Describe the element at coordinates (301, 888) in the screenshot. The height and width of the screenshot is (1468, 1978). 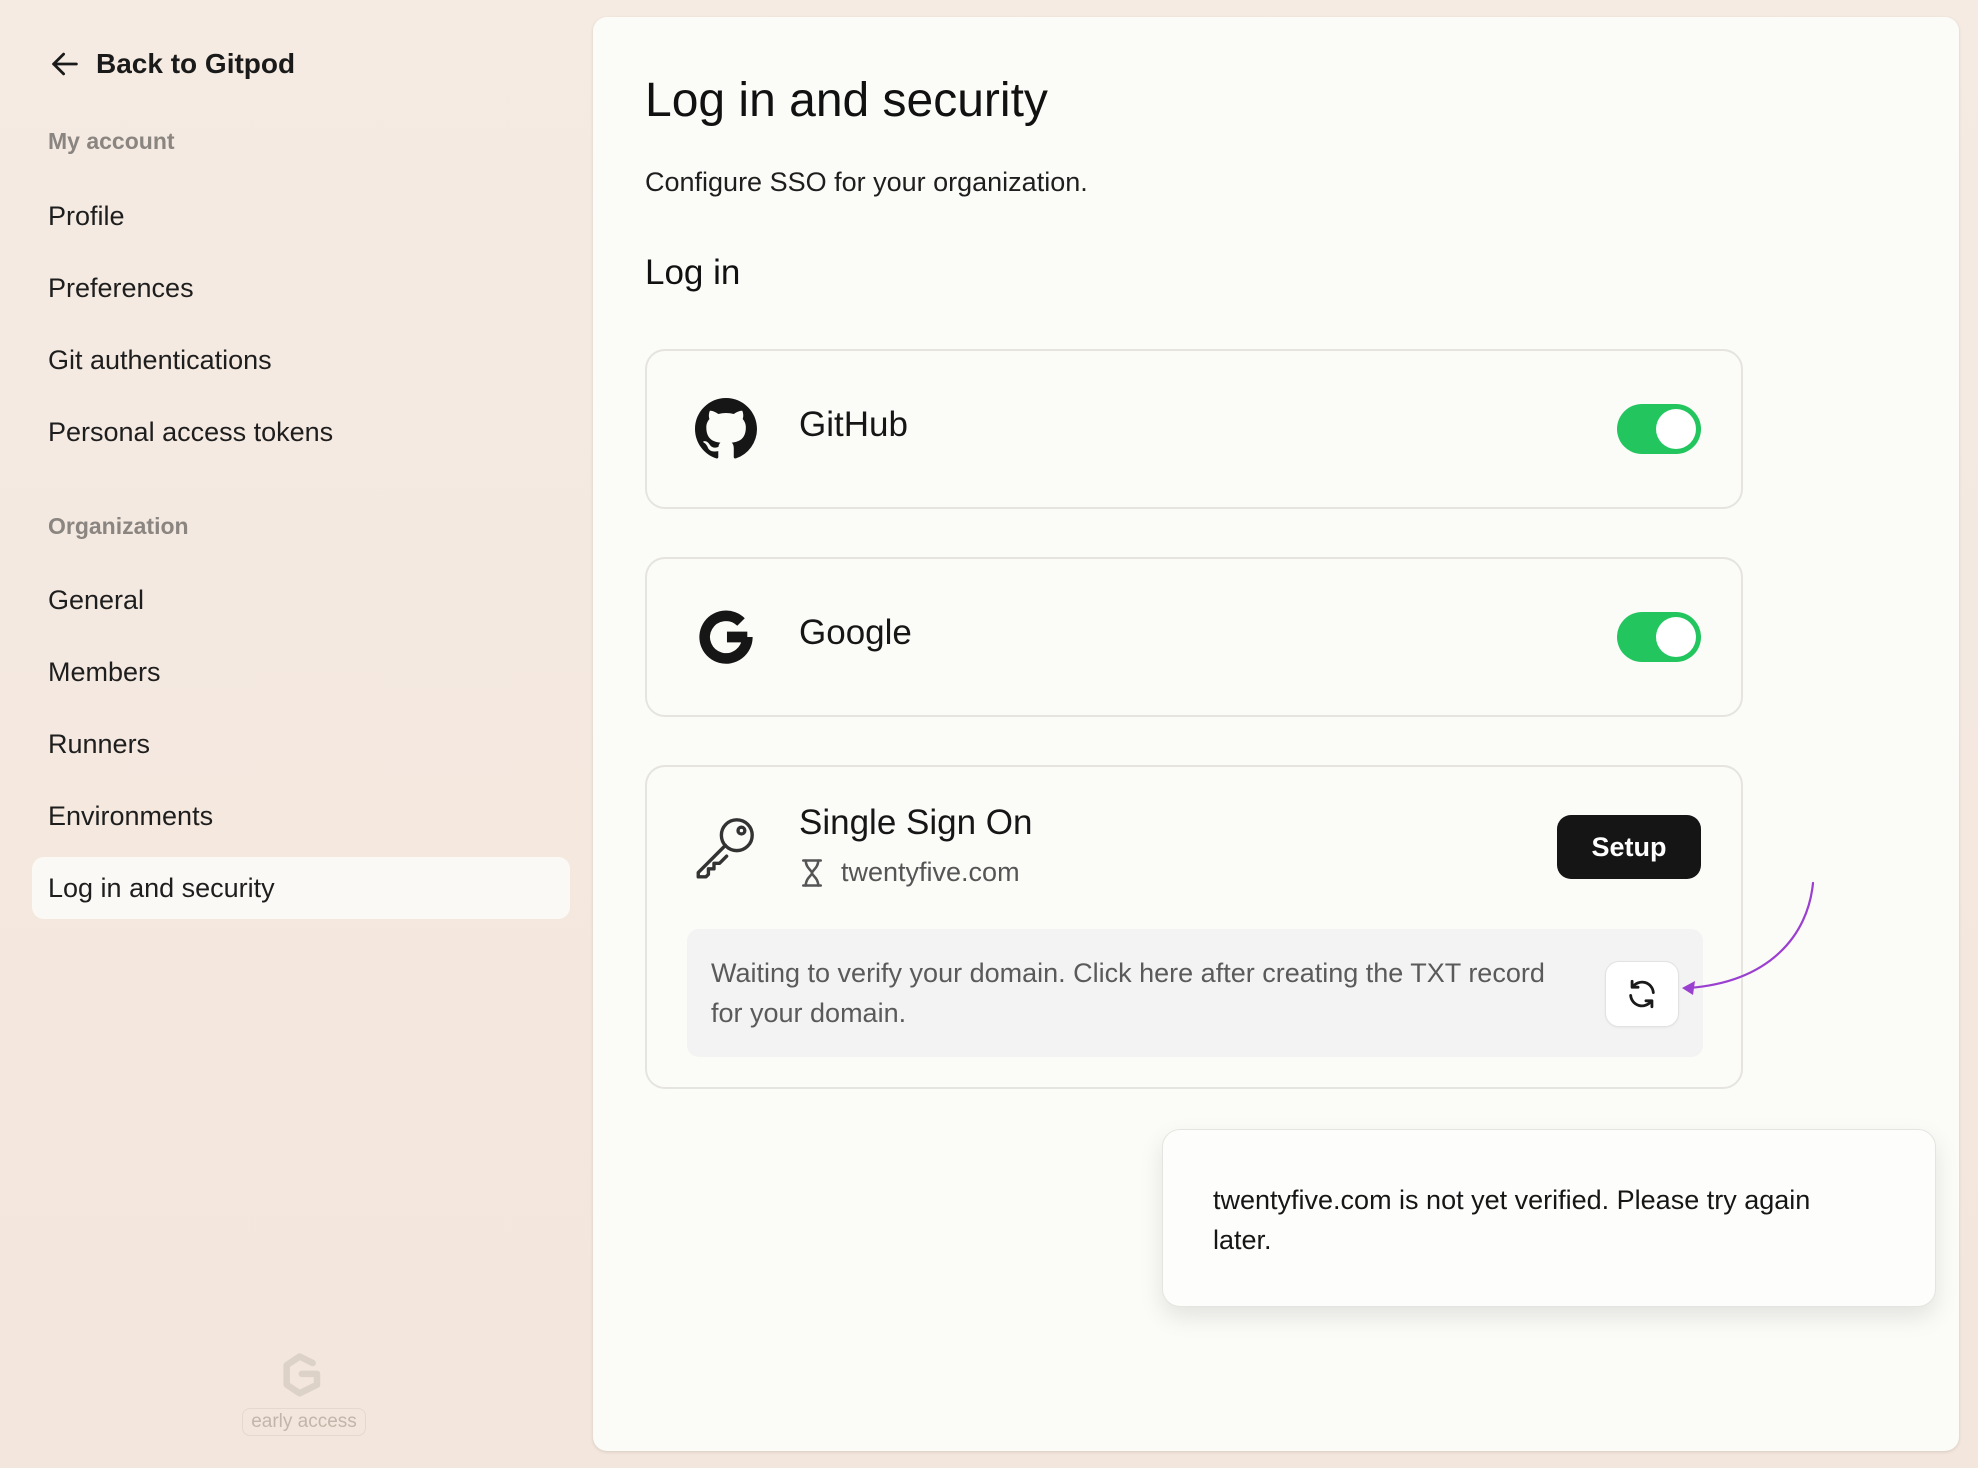
I see `sidebar-item-log-in-and-security: Log in and security` at that location.